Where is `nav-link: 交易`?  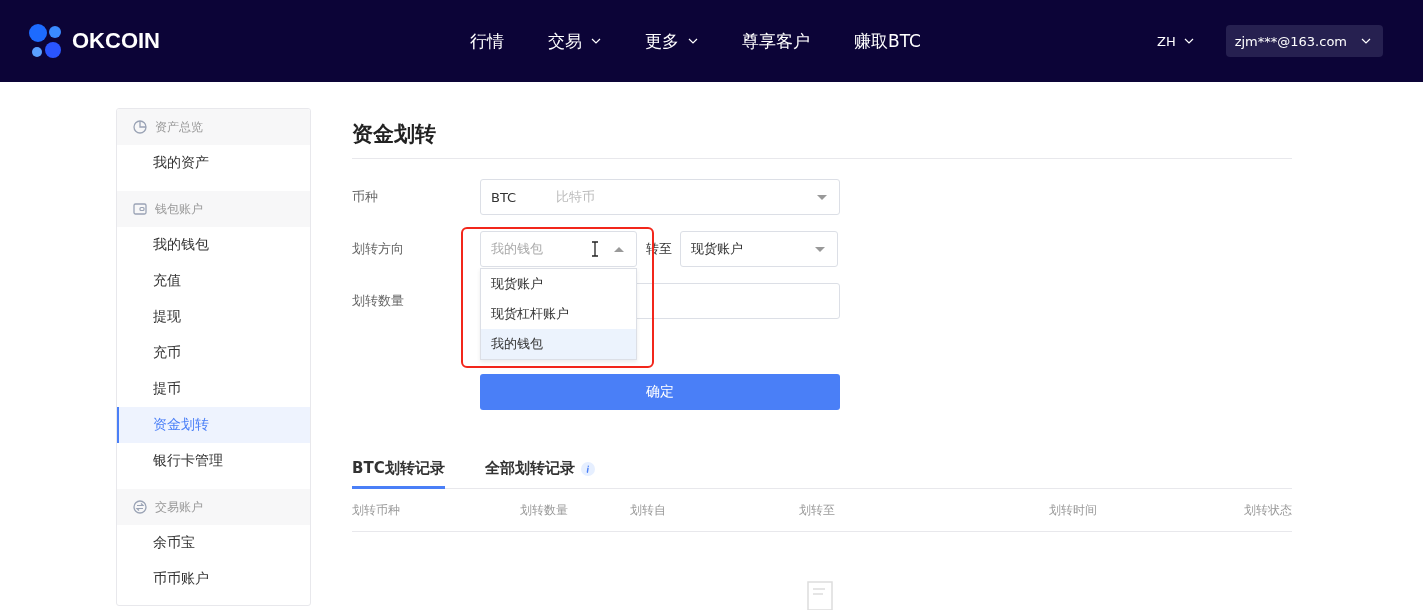 nav-link: 交易 is located at coordinates (574, 41).